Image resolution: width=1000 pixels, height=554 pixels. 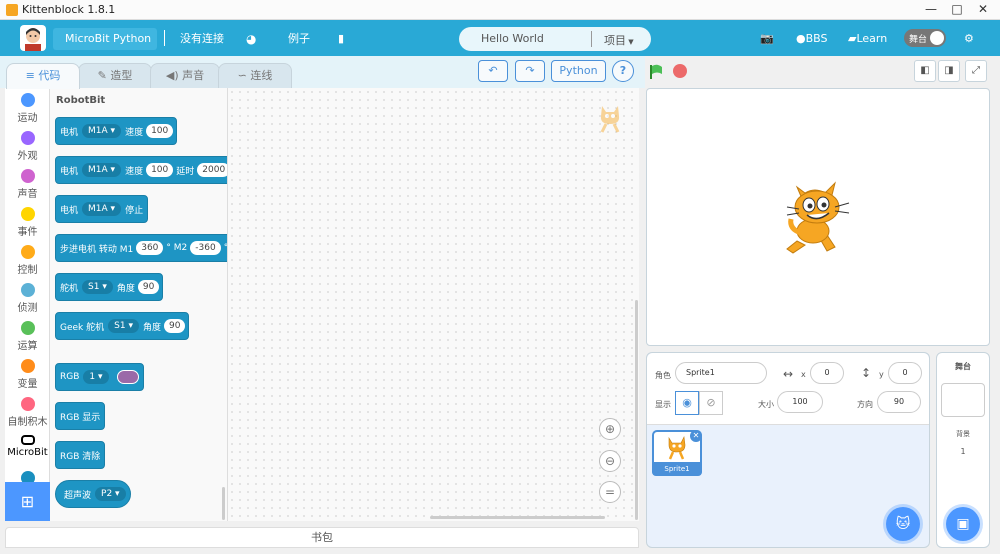 I want to click on color-swatch, so click(x=127, y=377).